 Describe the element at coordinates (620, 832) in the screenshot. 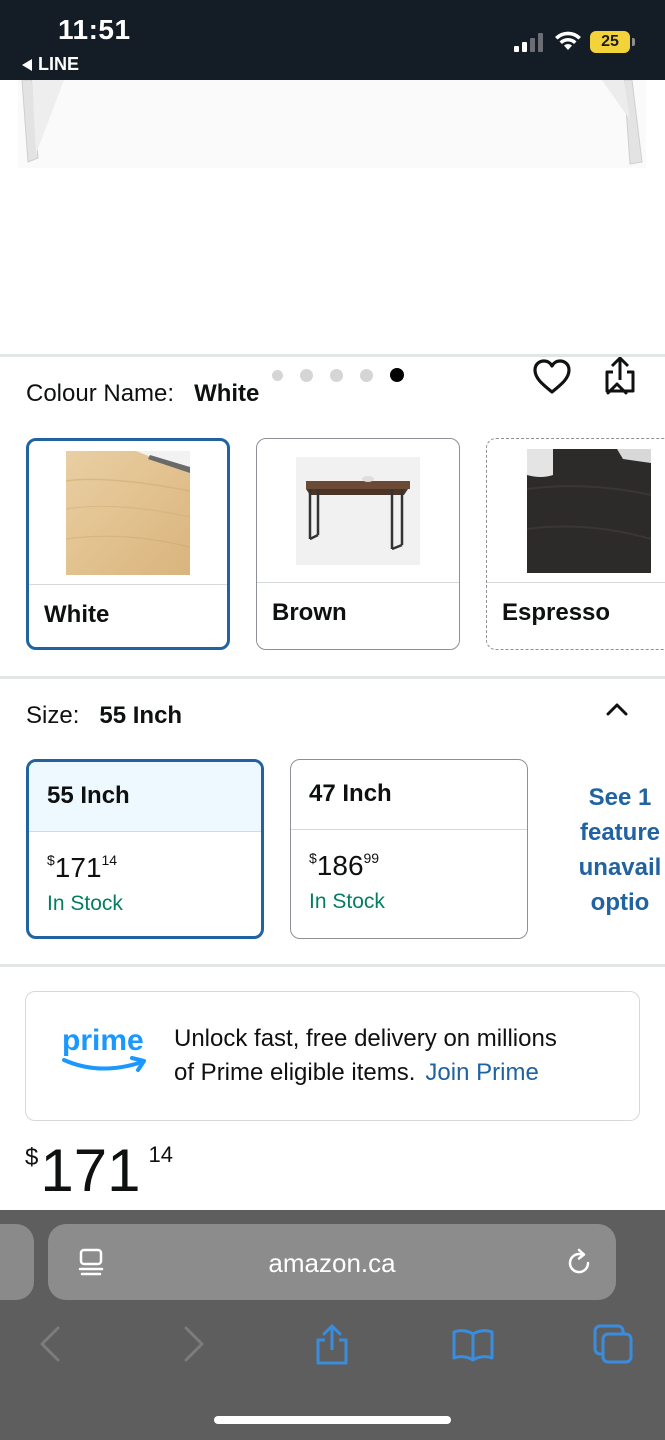

I see `see-more-line: feature` at that location.